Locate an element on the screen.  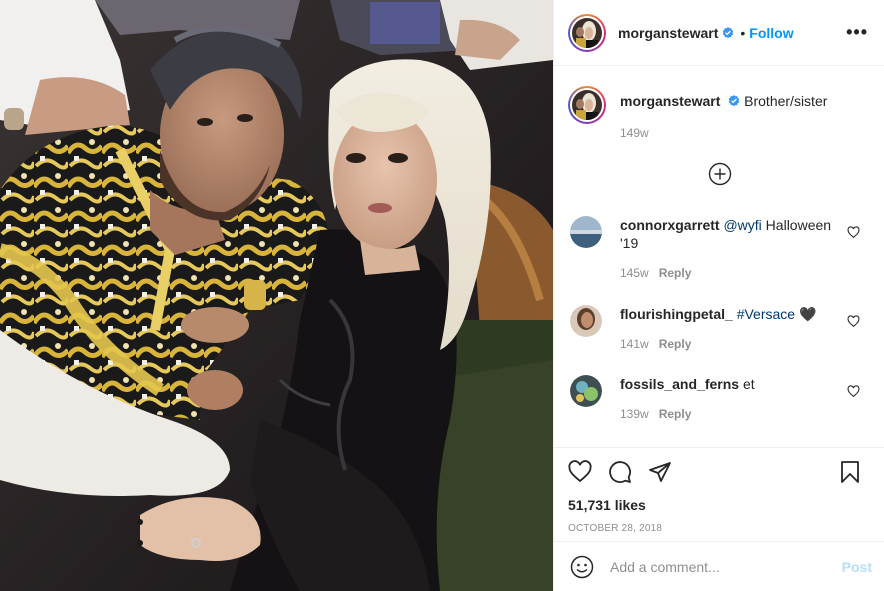
comment-bubble-icon is located at coordinates (620, 472).